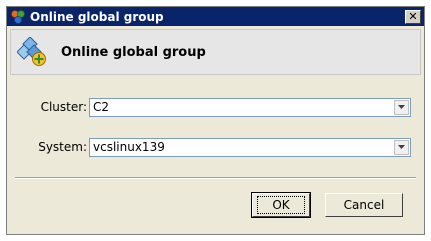 This screenshot has height=241, width=431. What do you see at coordinates (31, 51) in the screenshot?
I see `global-group-add-icon` at bounding box center [31, 51].